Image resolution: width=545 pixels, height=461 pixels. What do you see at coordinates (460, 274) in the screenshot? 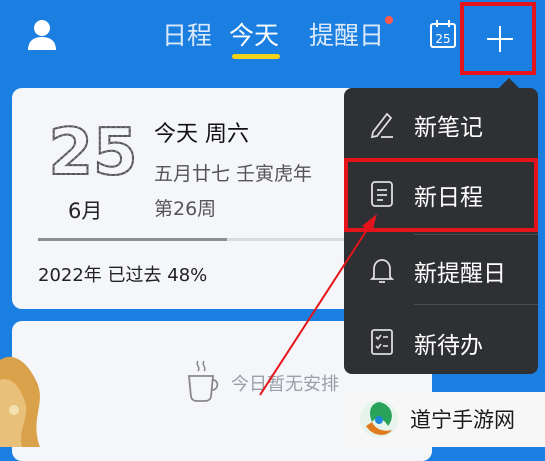
I see `menu-item-label: 新提醒日` at bounding box center [460, 274].